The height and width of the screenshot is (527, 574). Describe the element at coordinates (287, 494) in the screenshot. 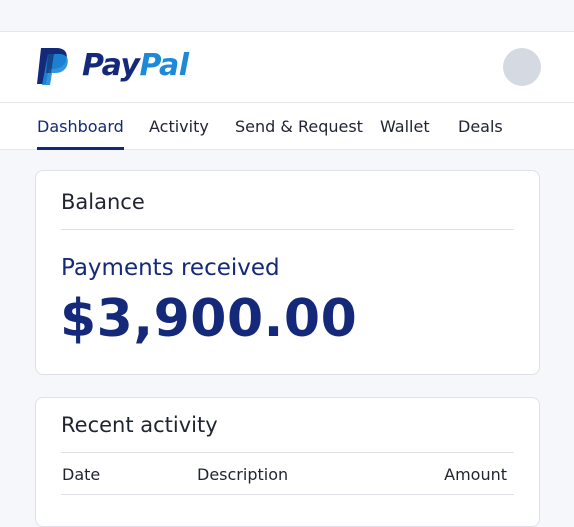

I see `activity-divider-header` at that location.